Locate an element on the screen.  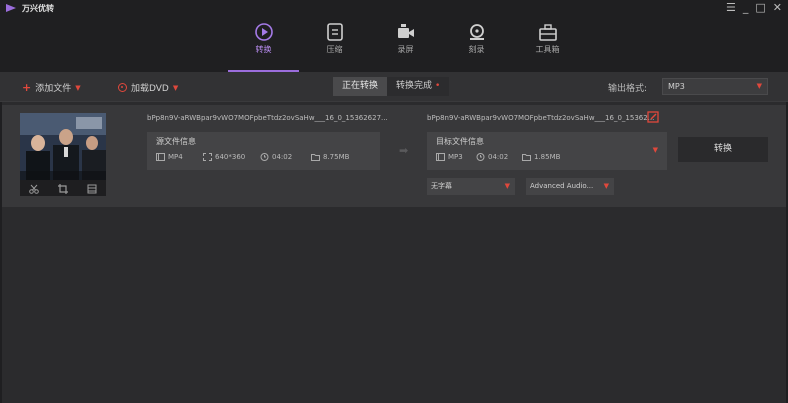
load-dvd-label: 加载DVD is located at coordinates (150, 89).